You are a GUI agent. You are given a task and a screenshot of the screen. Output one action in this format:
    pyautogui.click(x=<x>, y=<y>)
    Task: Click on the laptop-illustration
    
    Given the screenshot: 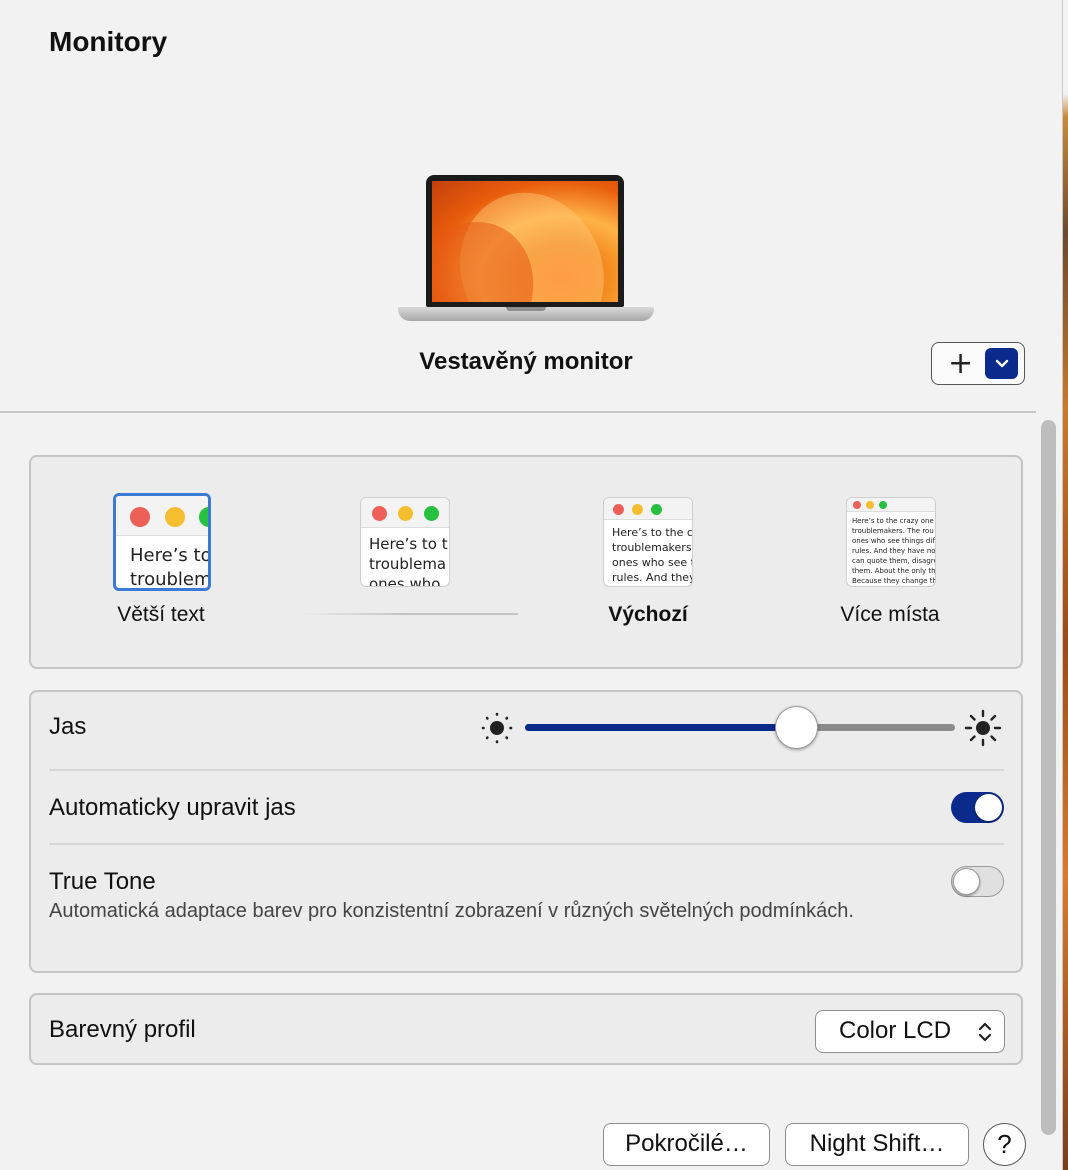 What is the action you would take?
    pyautogui.click(x=526, y=252)
    